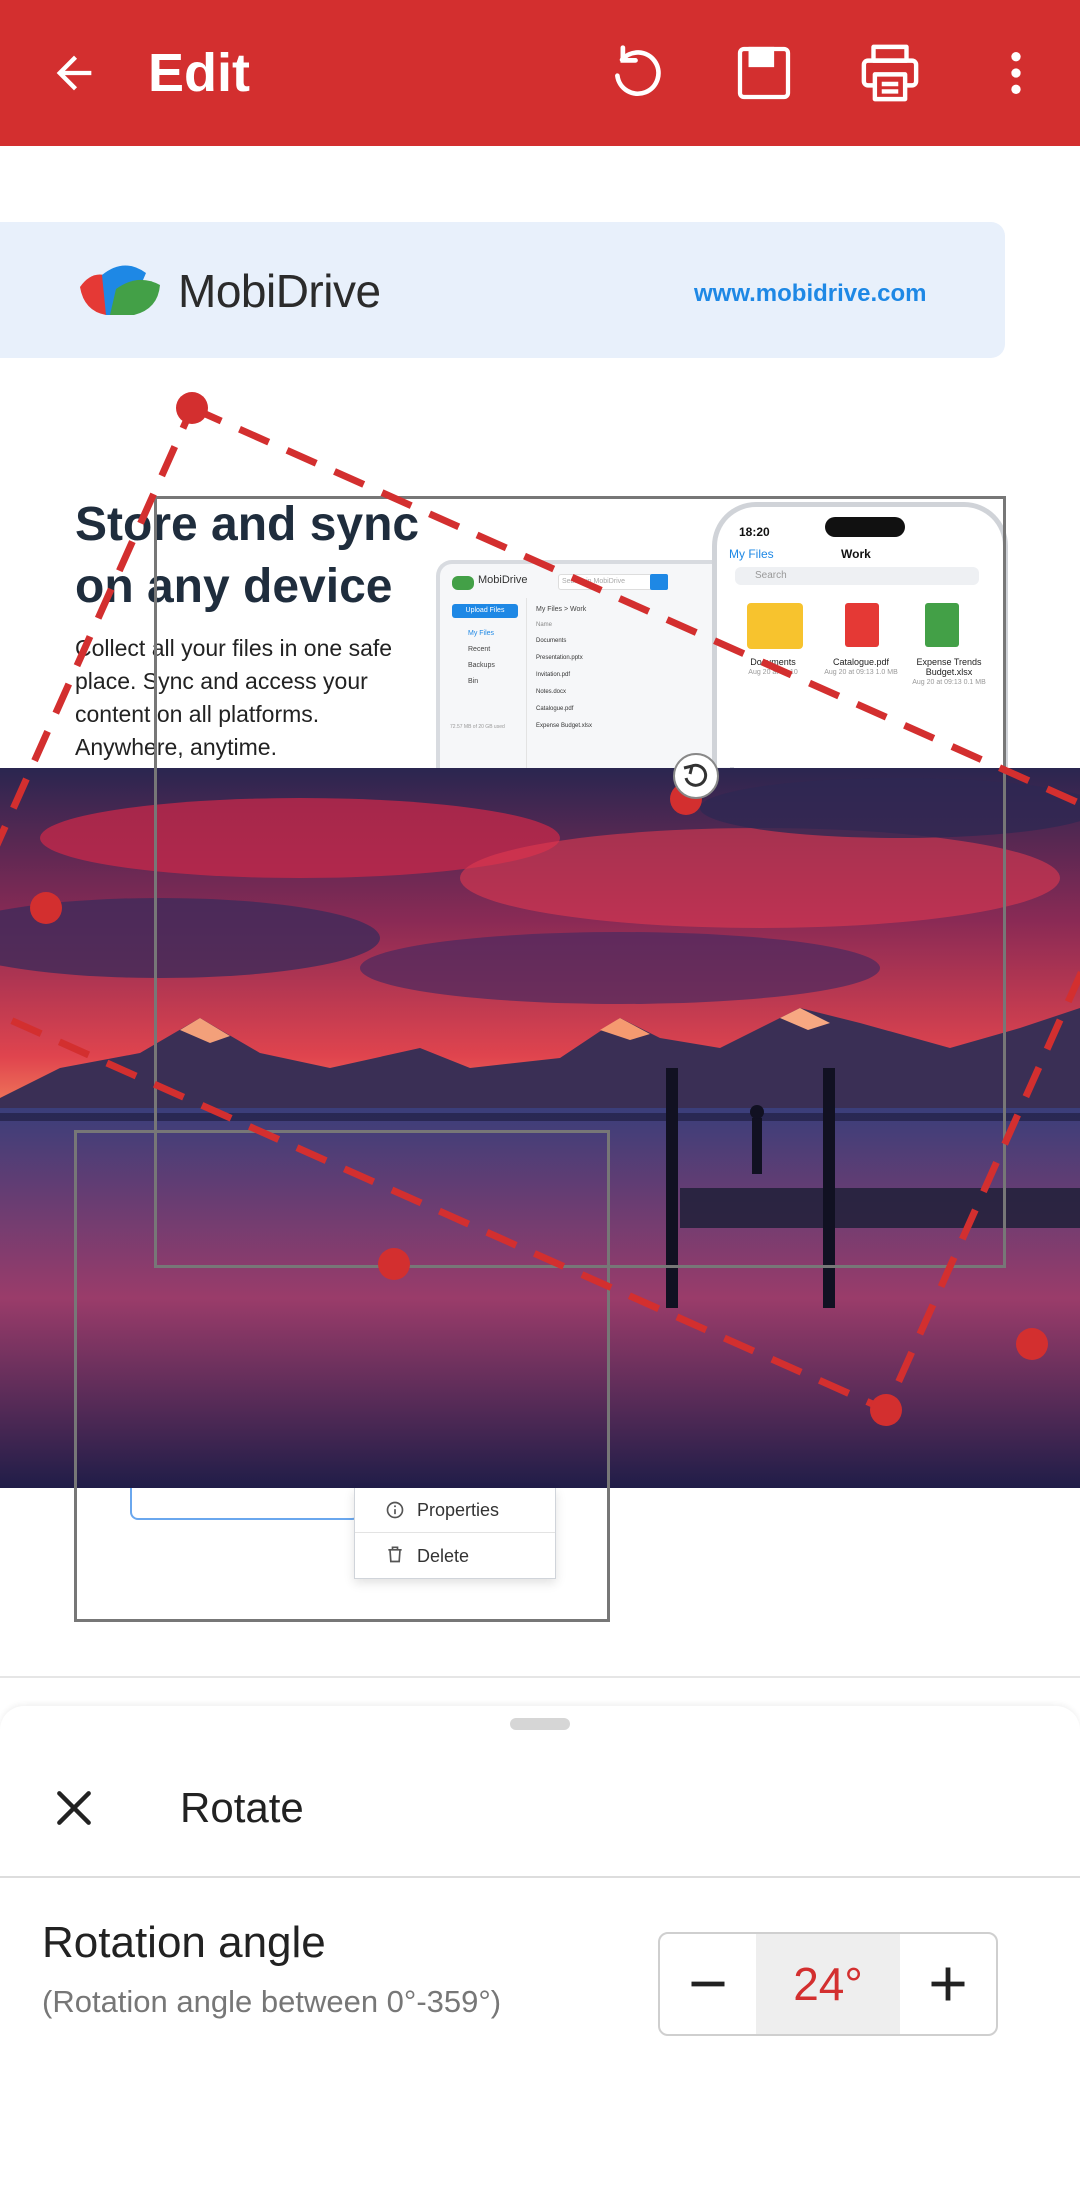 This screenshot has width=1080, height=2188. What do you see at coordinates (199, 73) in the screenshot?
I see `page-title: Edit` at bounding box center [199, 73].